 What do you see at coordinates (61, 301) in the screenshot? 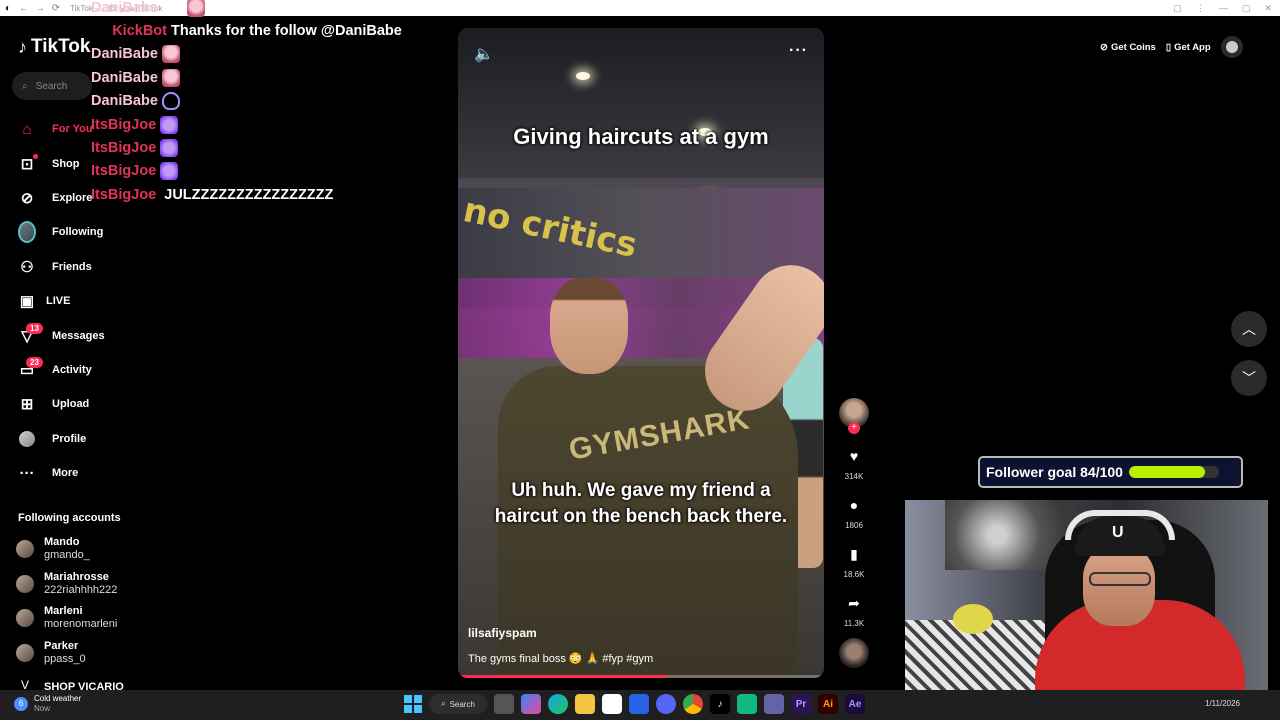
I see `sidebar-item-live: ▣ LIVE` at bounding box center [61, 301].